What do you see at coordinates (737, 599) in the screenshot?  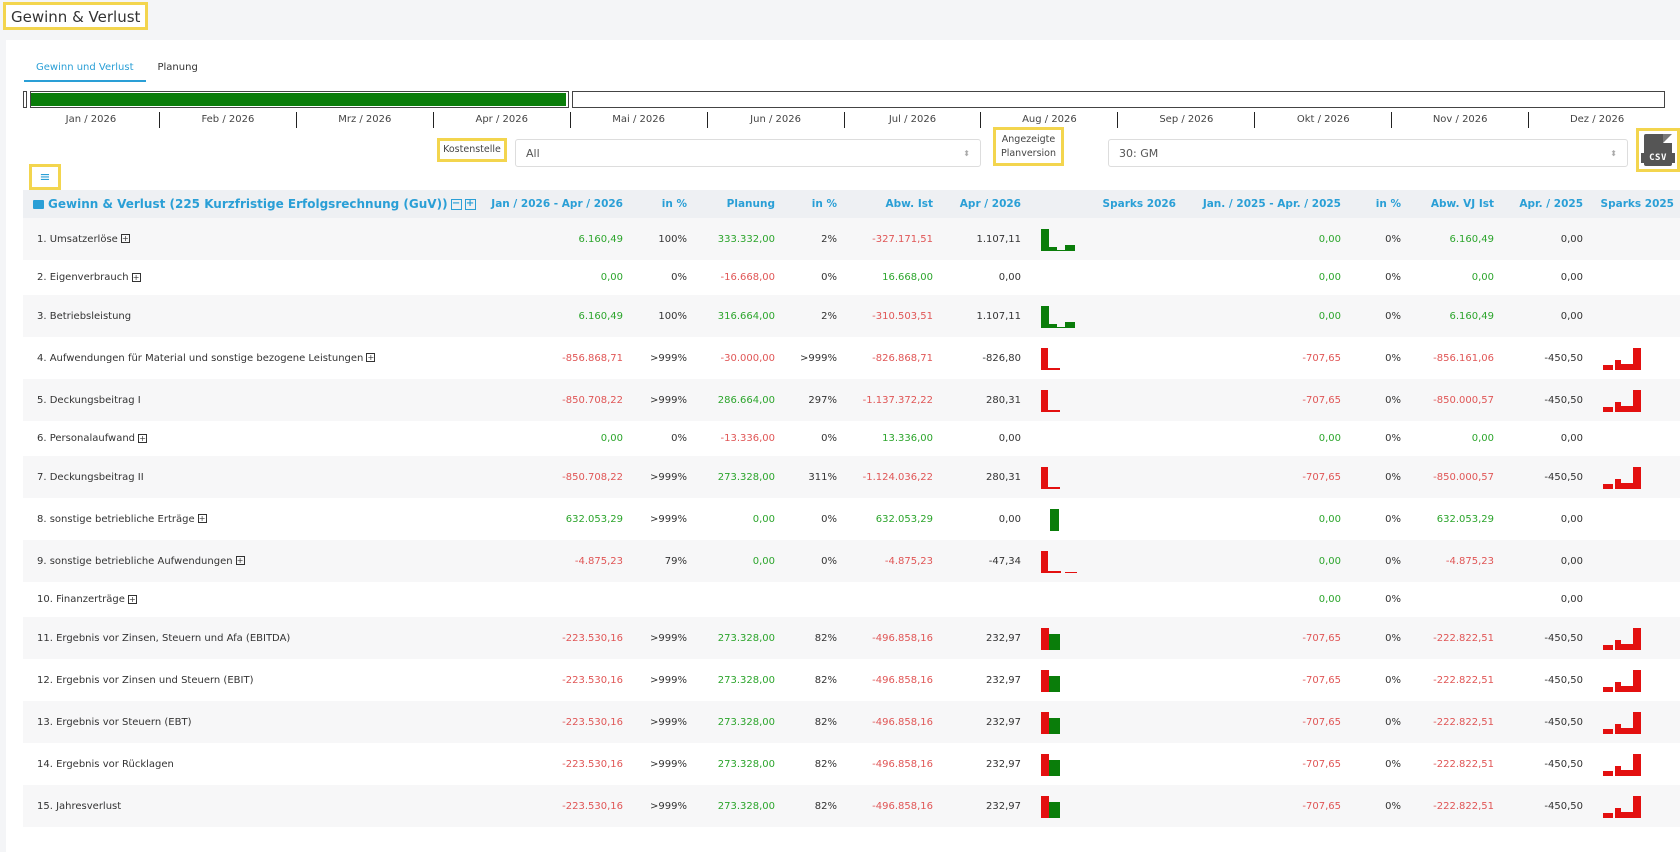 I see `value-cell` at bounding box center [737, 599].